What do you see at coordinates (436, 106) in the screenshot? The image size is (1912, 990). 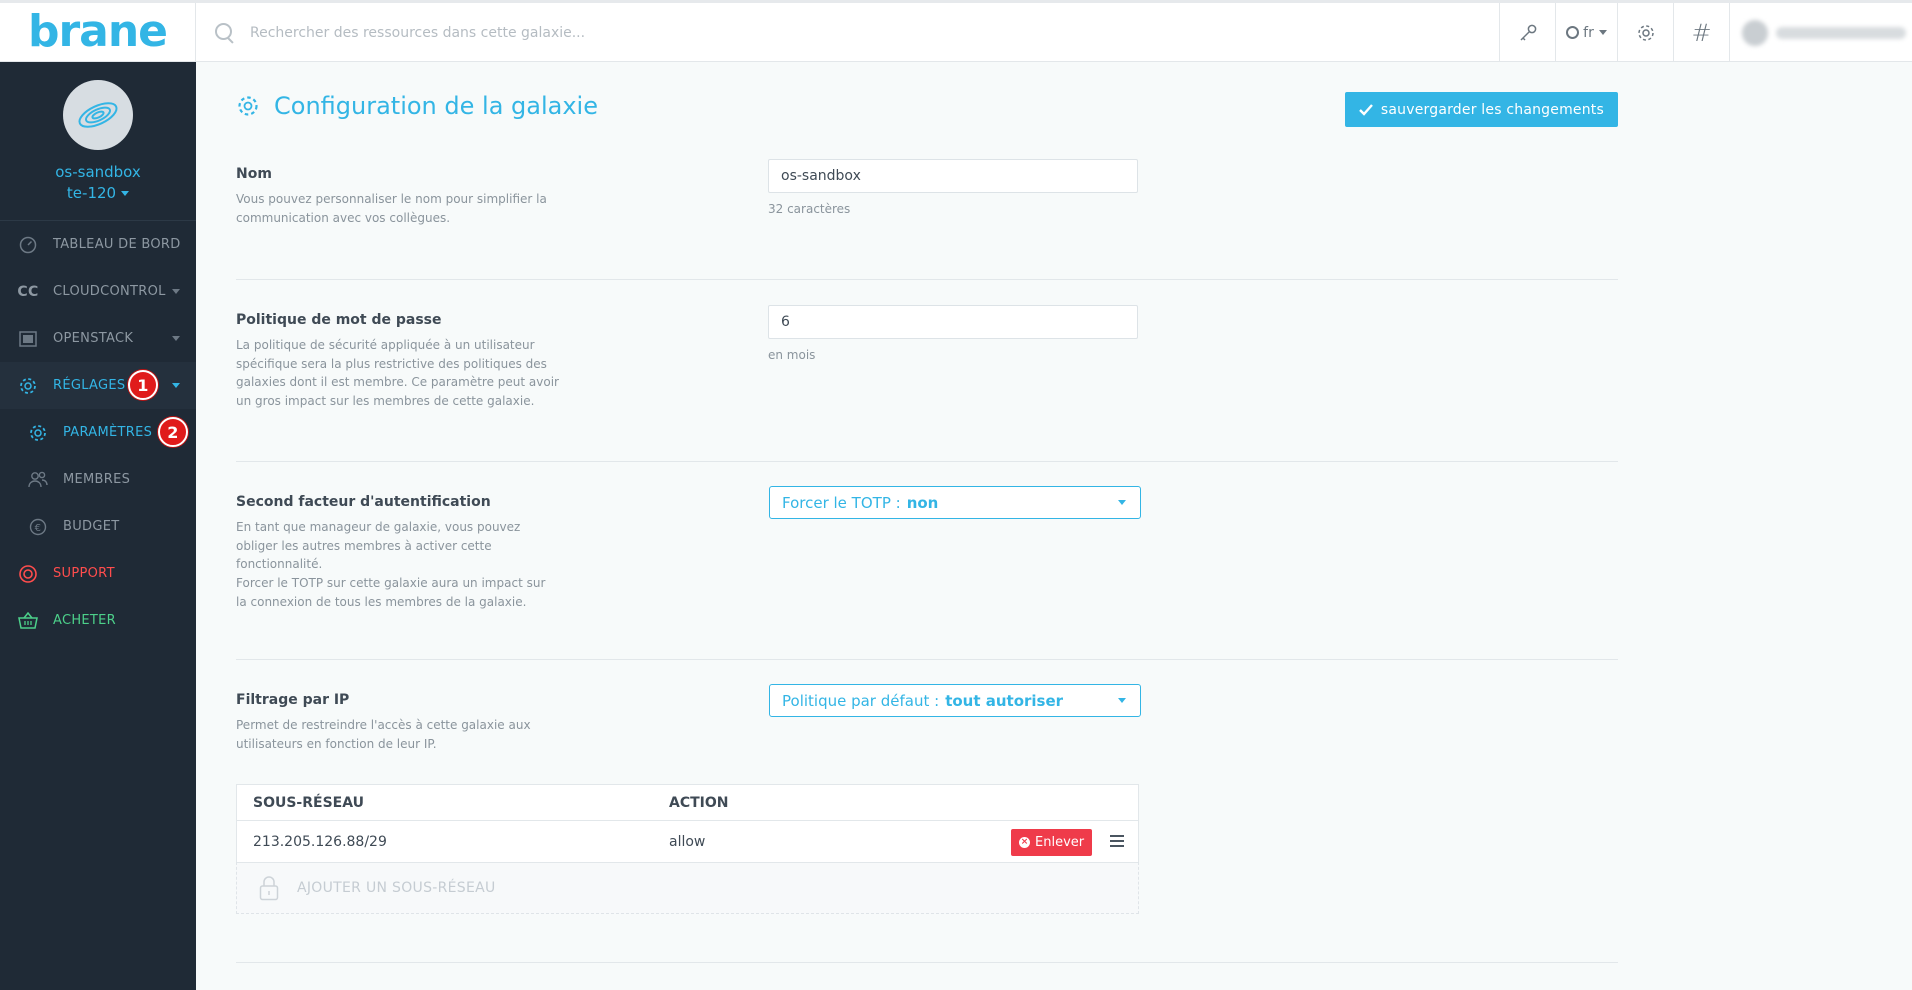 I see `page-title-text: Configuration de la galaxie` at bounding box center [436, 106].